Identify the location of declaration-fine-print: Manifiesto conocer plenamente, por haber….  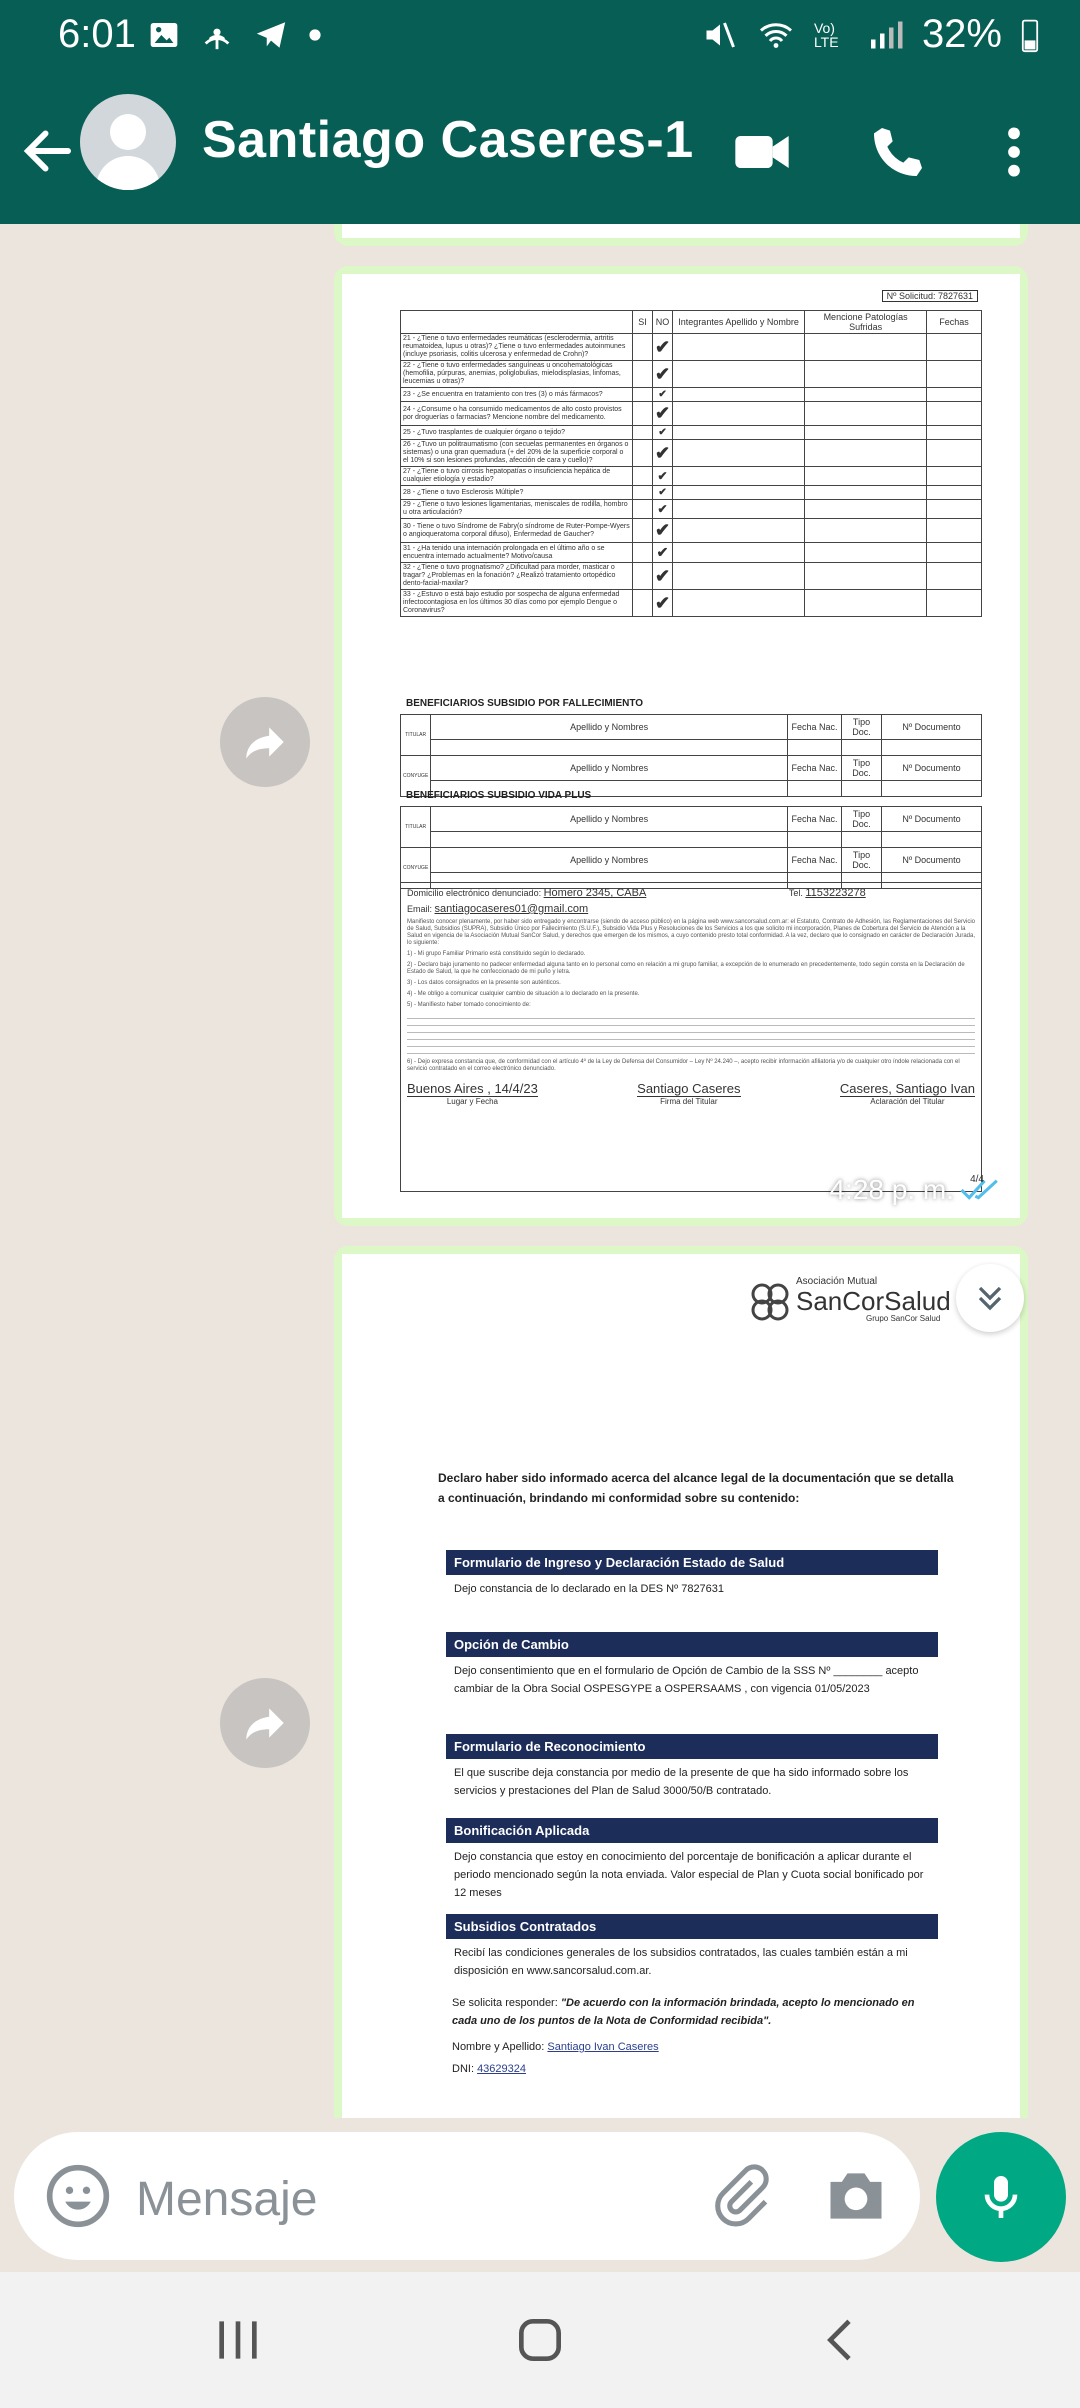
(691, 932).